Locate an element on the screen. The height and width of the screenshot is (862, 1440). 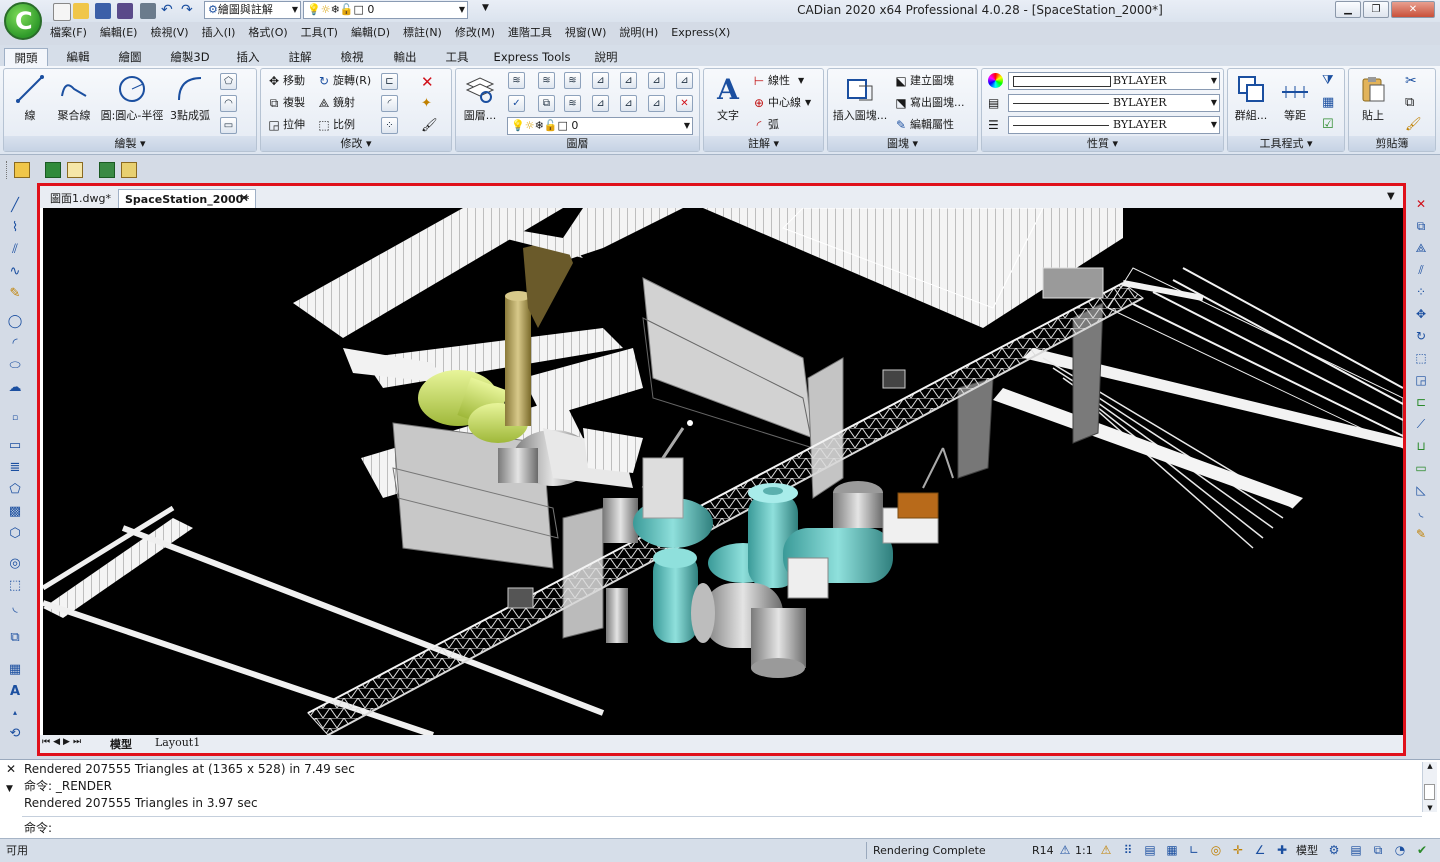
stretch-tool-icon: ◲ is located at coordinates (1421, 380).